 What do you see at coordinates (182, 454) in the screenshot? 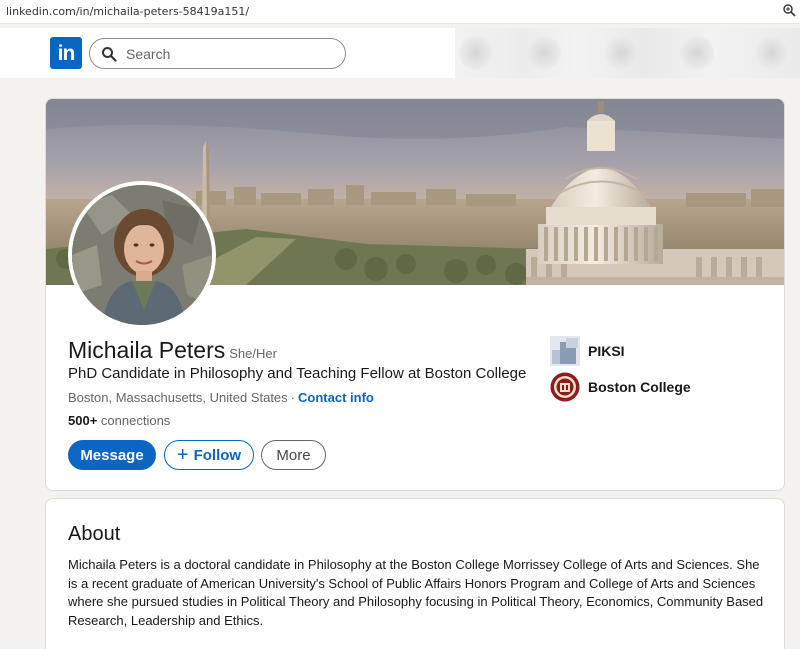
I see `plus-icon: +` at bounding box center [182, 454].